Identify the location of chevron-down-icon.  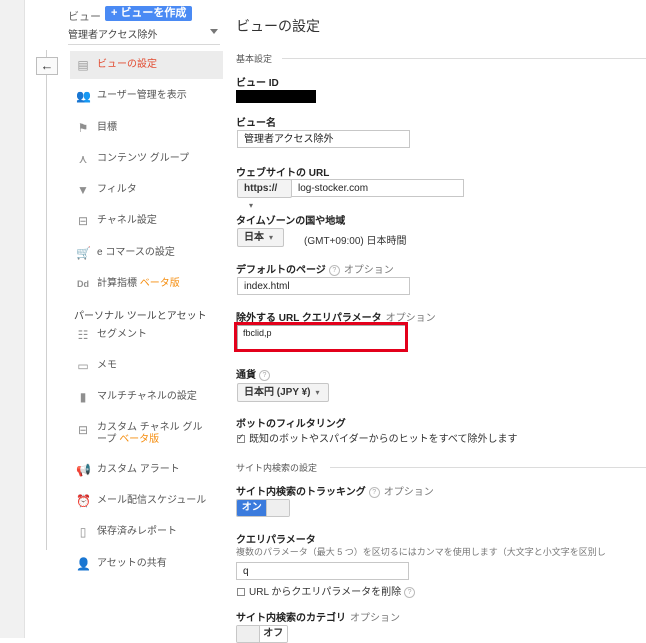
(214, 31).